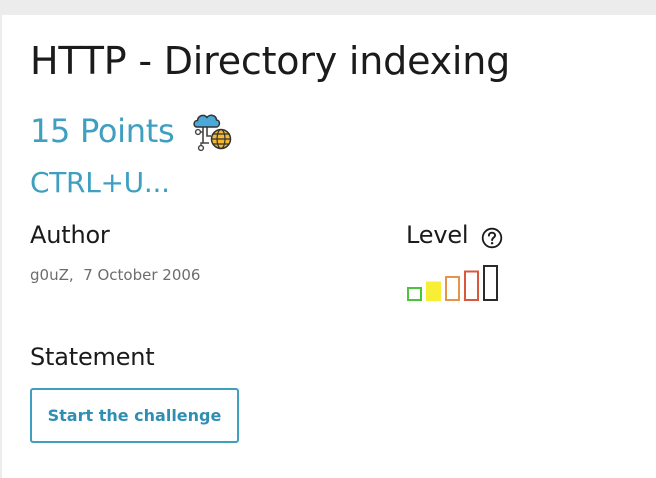 The width and height of the screenshot is (656, 478). What do you see at coordinates (212, 133) in the screenshot?
I see `cloud-network-globe-icon` at bounding box center [212, 133].